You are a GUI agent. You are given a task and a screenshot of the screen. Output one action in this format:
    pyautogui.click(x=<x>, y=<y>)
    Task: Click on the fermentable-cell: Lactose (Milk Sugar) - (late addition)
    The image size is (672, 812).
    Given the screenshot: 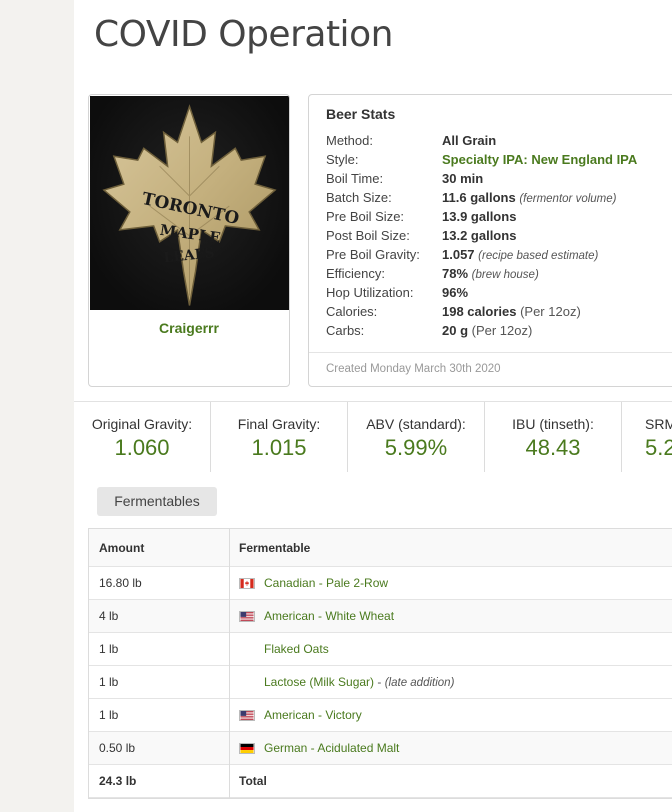 What is the action you would take?
    pyautogui.click(x=359, y=682)
    